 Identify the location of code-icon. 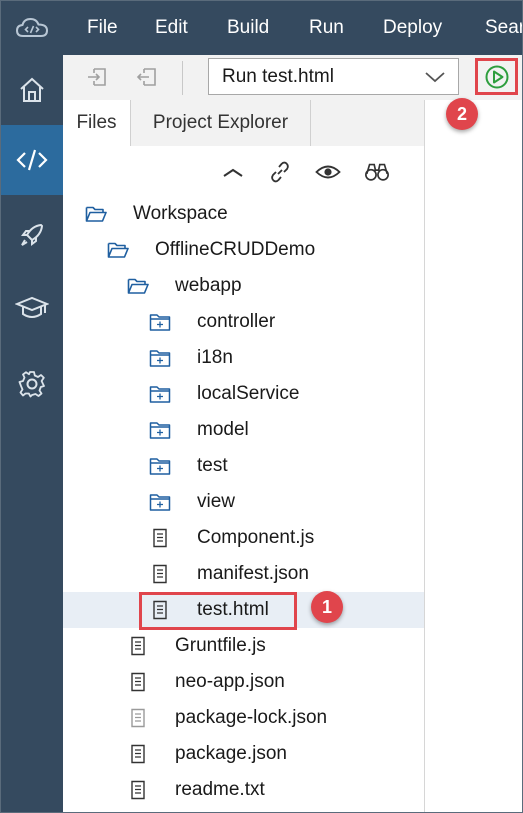
(32, 160).